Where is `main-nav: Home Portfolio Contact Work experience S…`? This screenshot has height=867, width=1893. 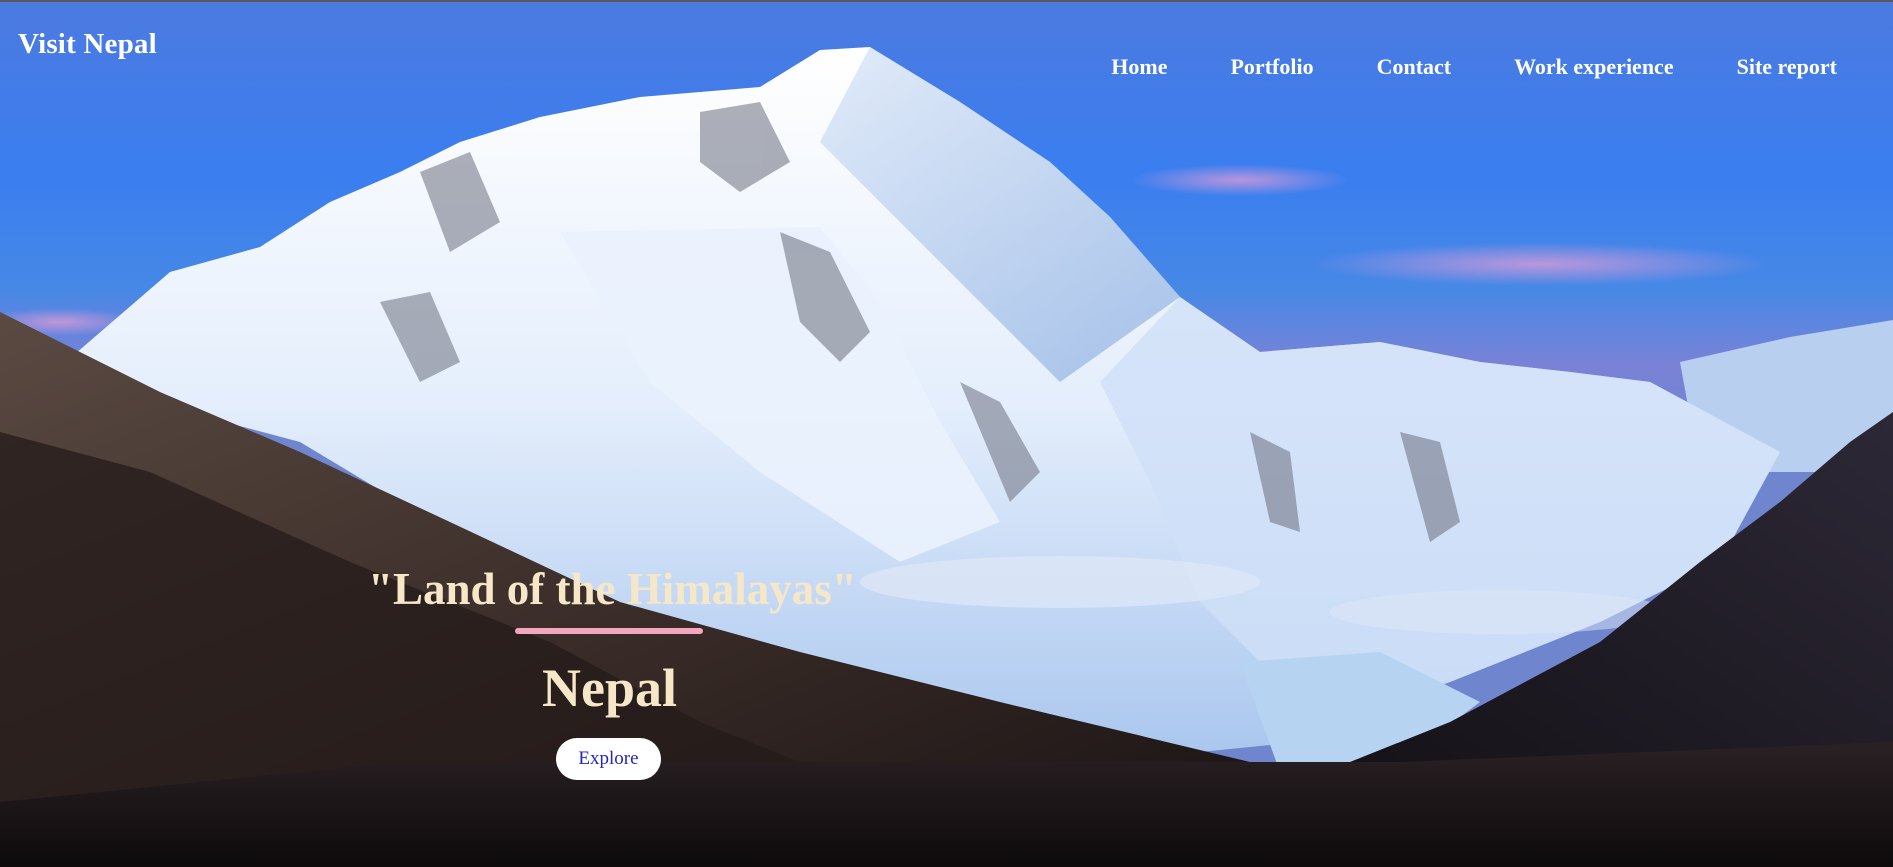 main-nav: Home Portfolio Contact Work experience S… is located at coordinates (1442, 67).